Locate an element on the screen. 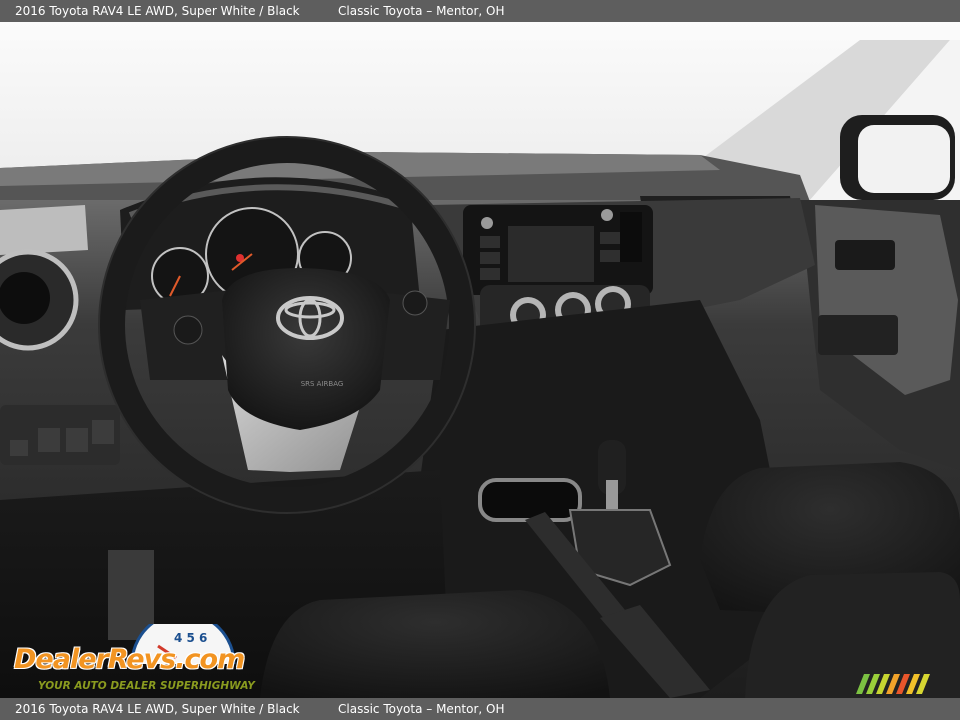 The height and width of the screenshot is (720, 960). dealer-caption-bottom: Classic Toyota – Mentor, OH is located at coordinates (421, 709).